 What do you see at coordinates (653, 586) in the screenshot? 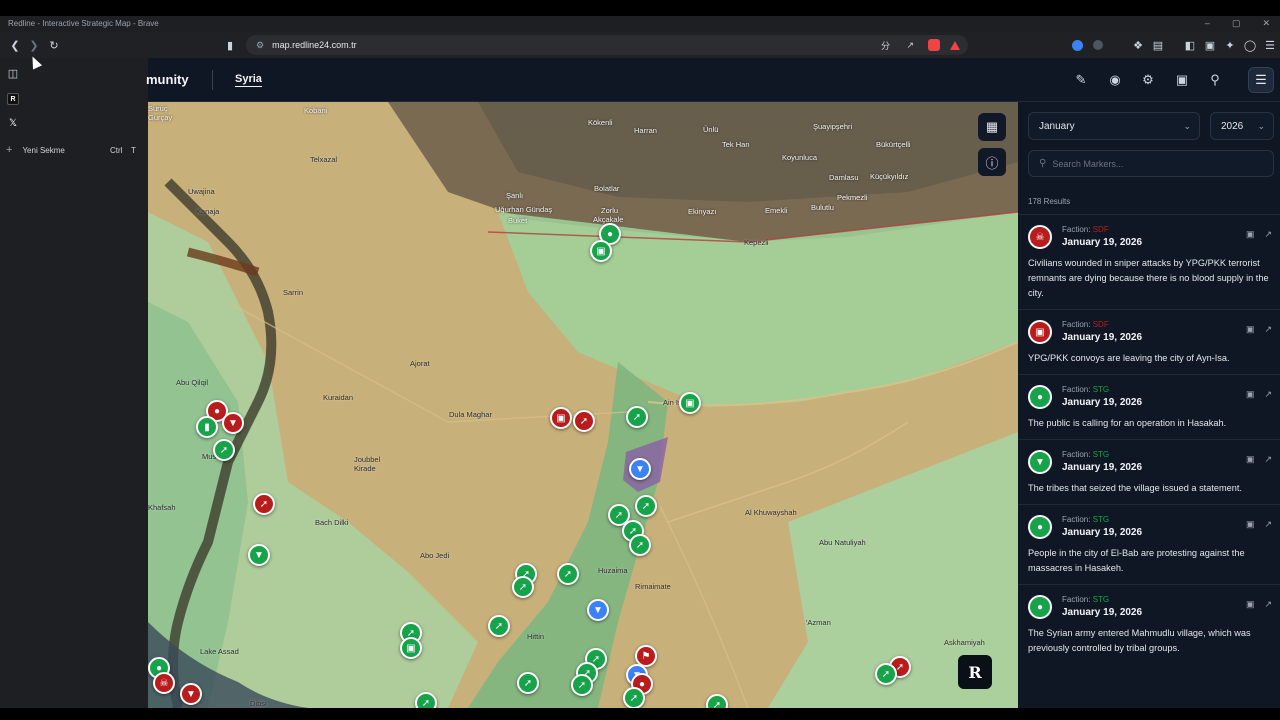
I see `map-label: Rimaimate` at bounding box center [653, 586].